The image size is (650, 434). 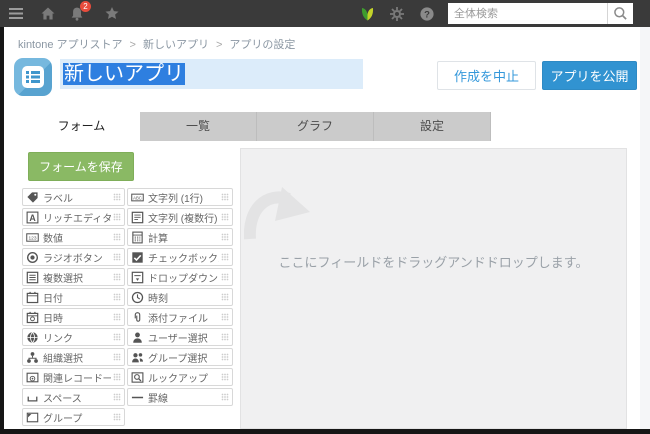 I want to click on field-item-label: 数値, so click(x=53, y=239).